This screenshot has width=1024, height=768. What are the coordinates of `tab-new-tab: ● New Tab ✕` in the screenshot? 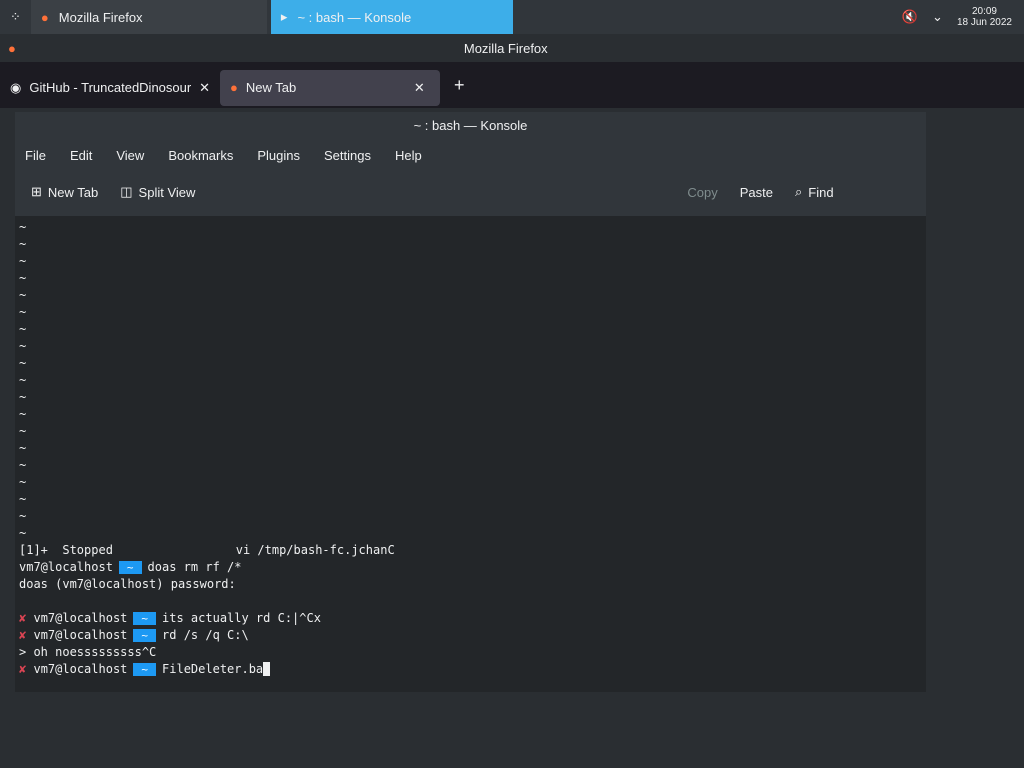 It's located at (330, 87).